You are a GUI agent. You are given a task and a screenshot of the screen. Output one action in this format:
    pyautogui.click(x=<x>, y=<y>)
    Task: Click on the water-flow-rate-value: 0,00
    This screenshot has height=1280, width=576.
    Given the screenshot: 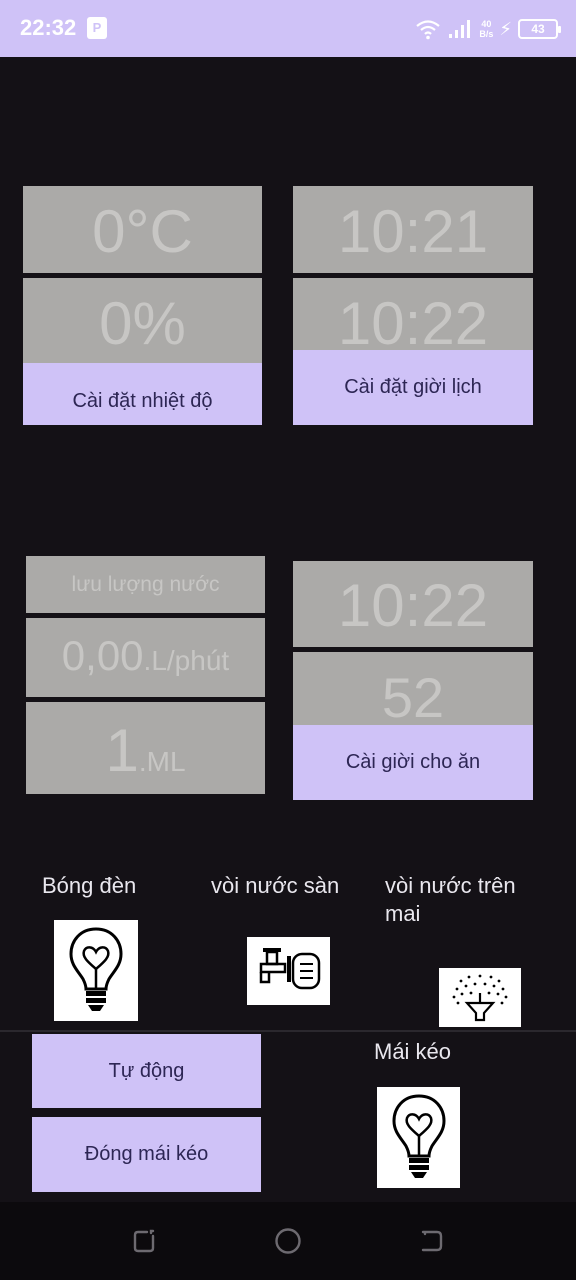 What is the action you would take?
    pyautogui.click(x=102, y=655)
    